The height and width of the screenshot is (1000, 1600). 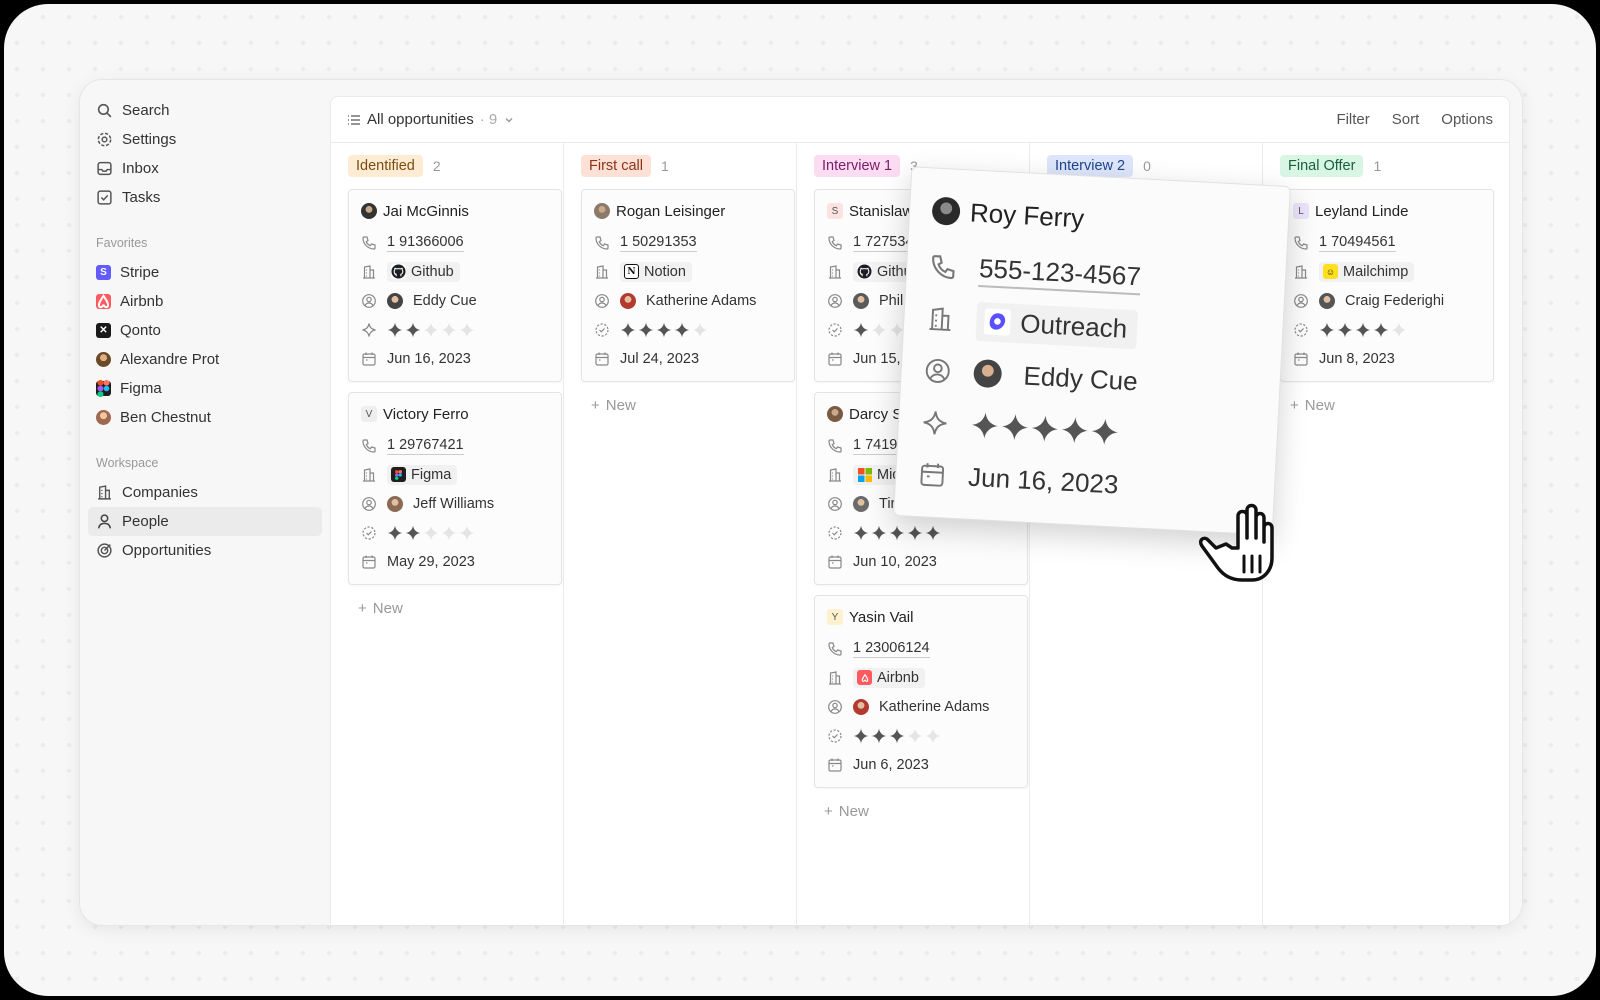 I want to click on company-chip: N Notion, so click(x=656, y=271).